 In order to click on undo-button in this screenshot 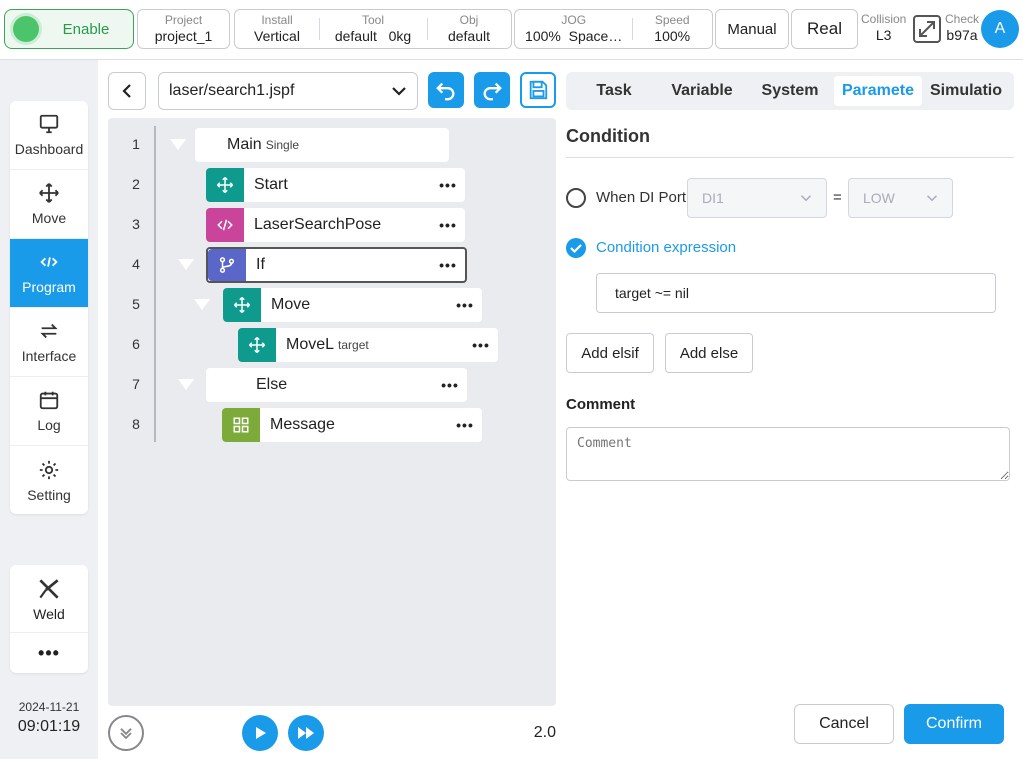, I will do `click(446, 90)`.